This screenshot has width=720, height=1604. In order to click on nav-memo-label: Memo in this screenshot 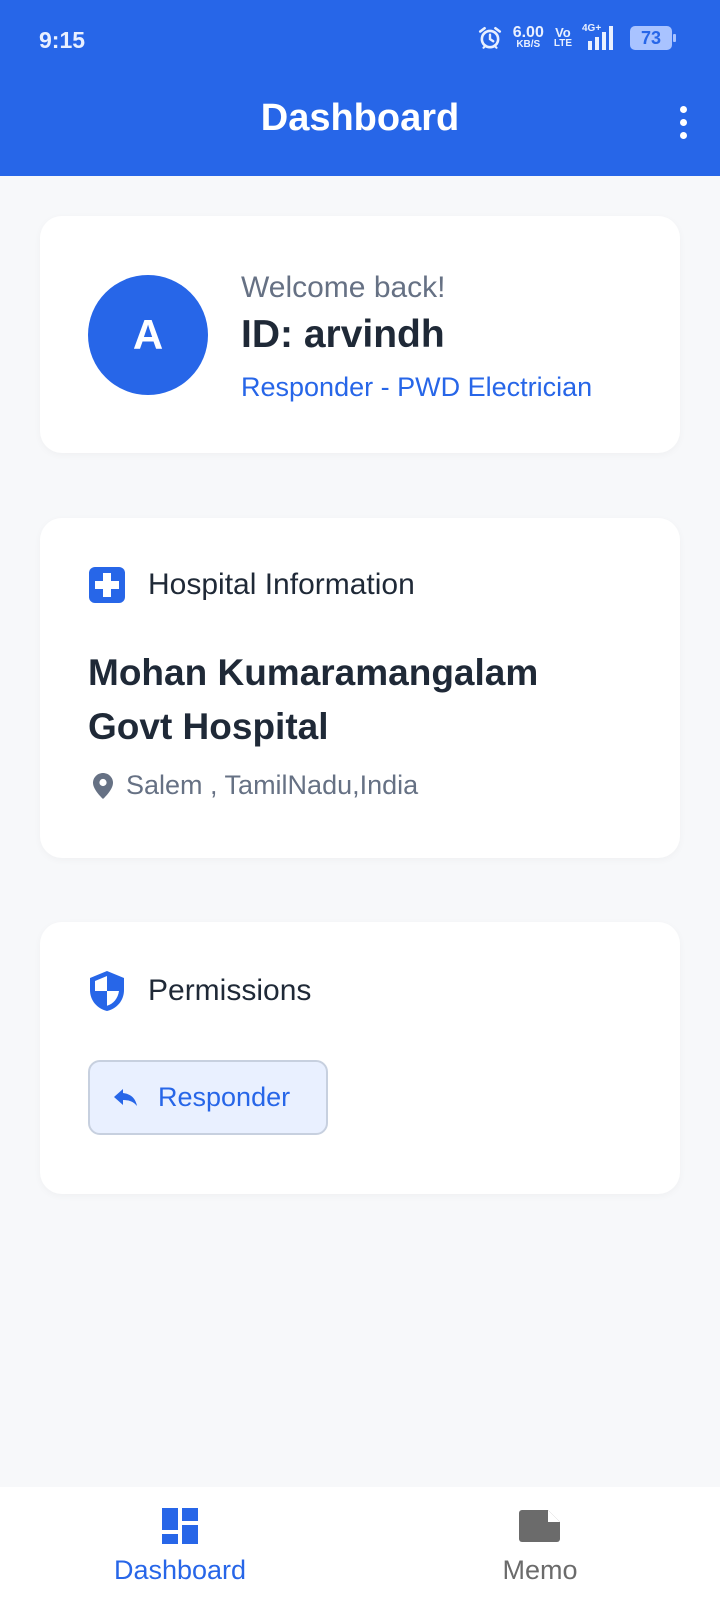, I will do `click(540, 1570)`.